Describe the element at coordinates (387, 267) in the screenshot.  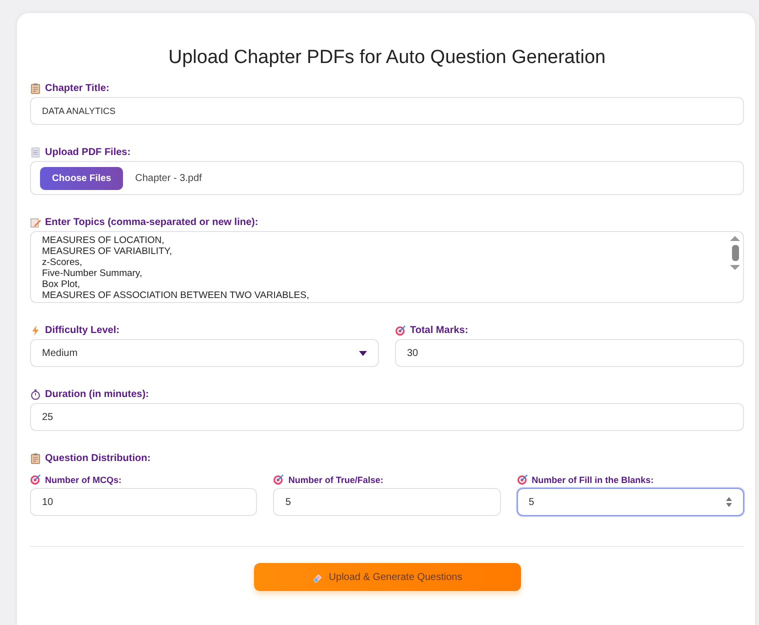
I see `topics-textarea: MEASURES OF LOCATION, MEASURES OF VARIABILITY, z-Scores, Five-Number Summary, Box Plot, MEASURES OF ASSOCIATION BETWEEN TWO VARIABLES,` at that location.